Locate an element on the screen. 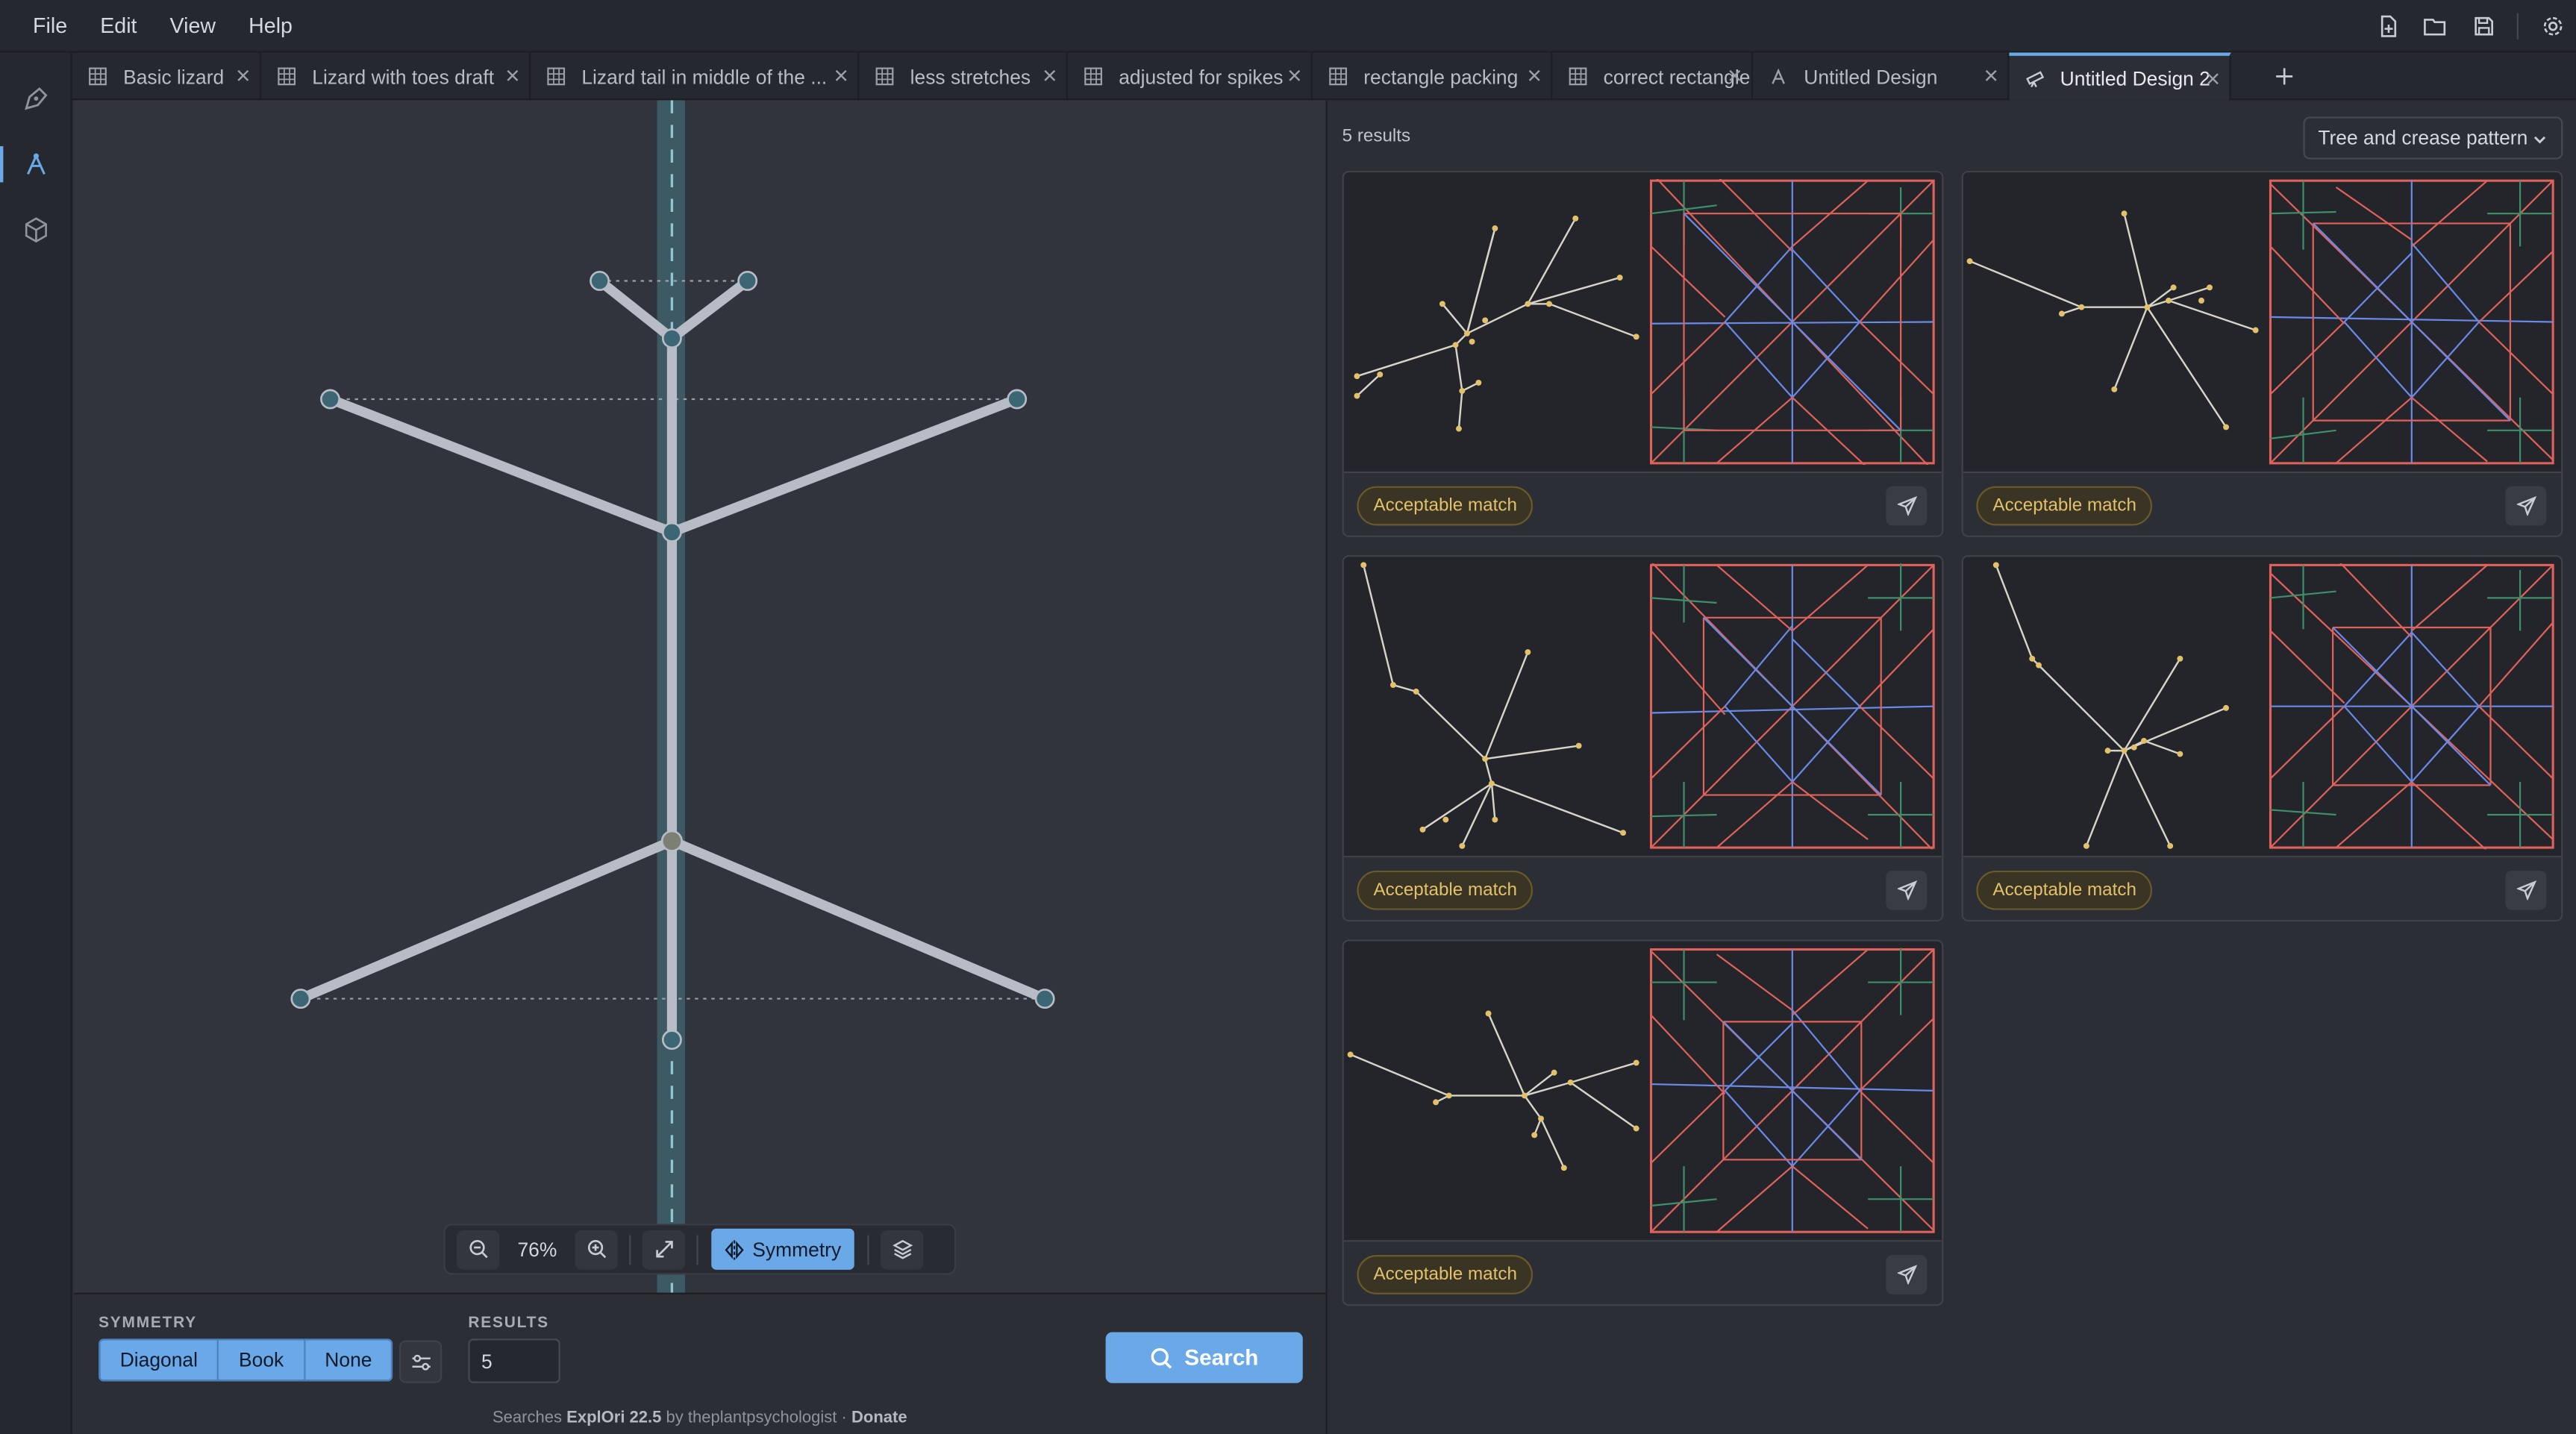 The image size is (2576, 1434). result-crease-pattern is located at coordinates (1792, 1090).